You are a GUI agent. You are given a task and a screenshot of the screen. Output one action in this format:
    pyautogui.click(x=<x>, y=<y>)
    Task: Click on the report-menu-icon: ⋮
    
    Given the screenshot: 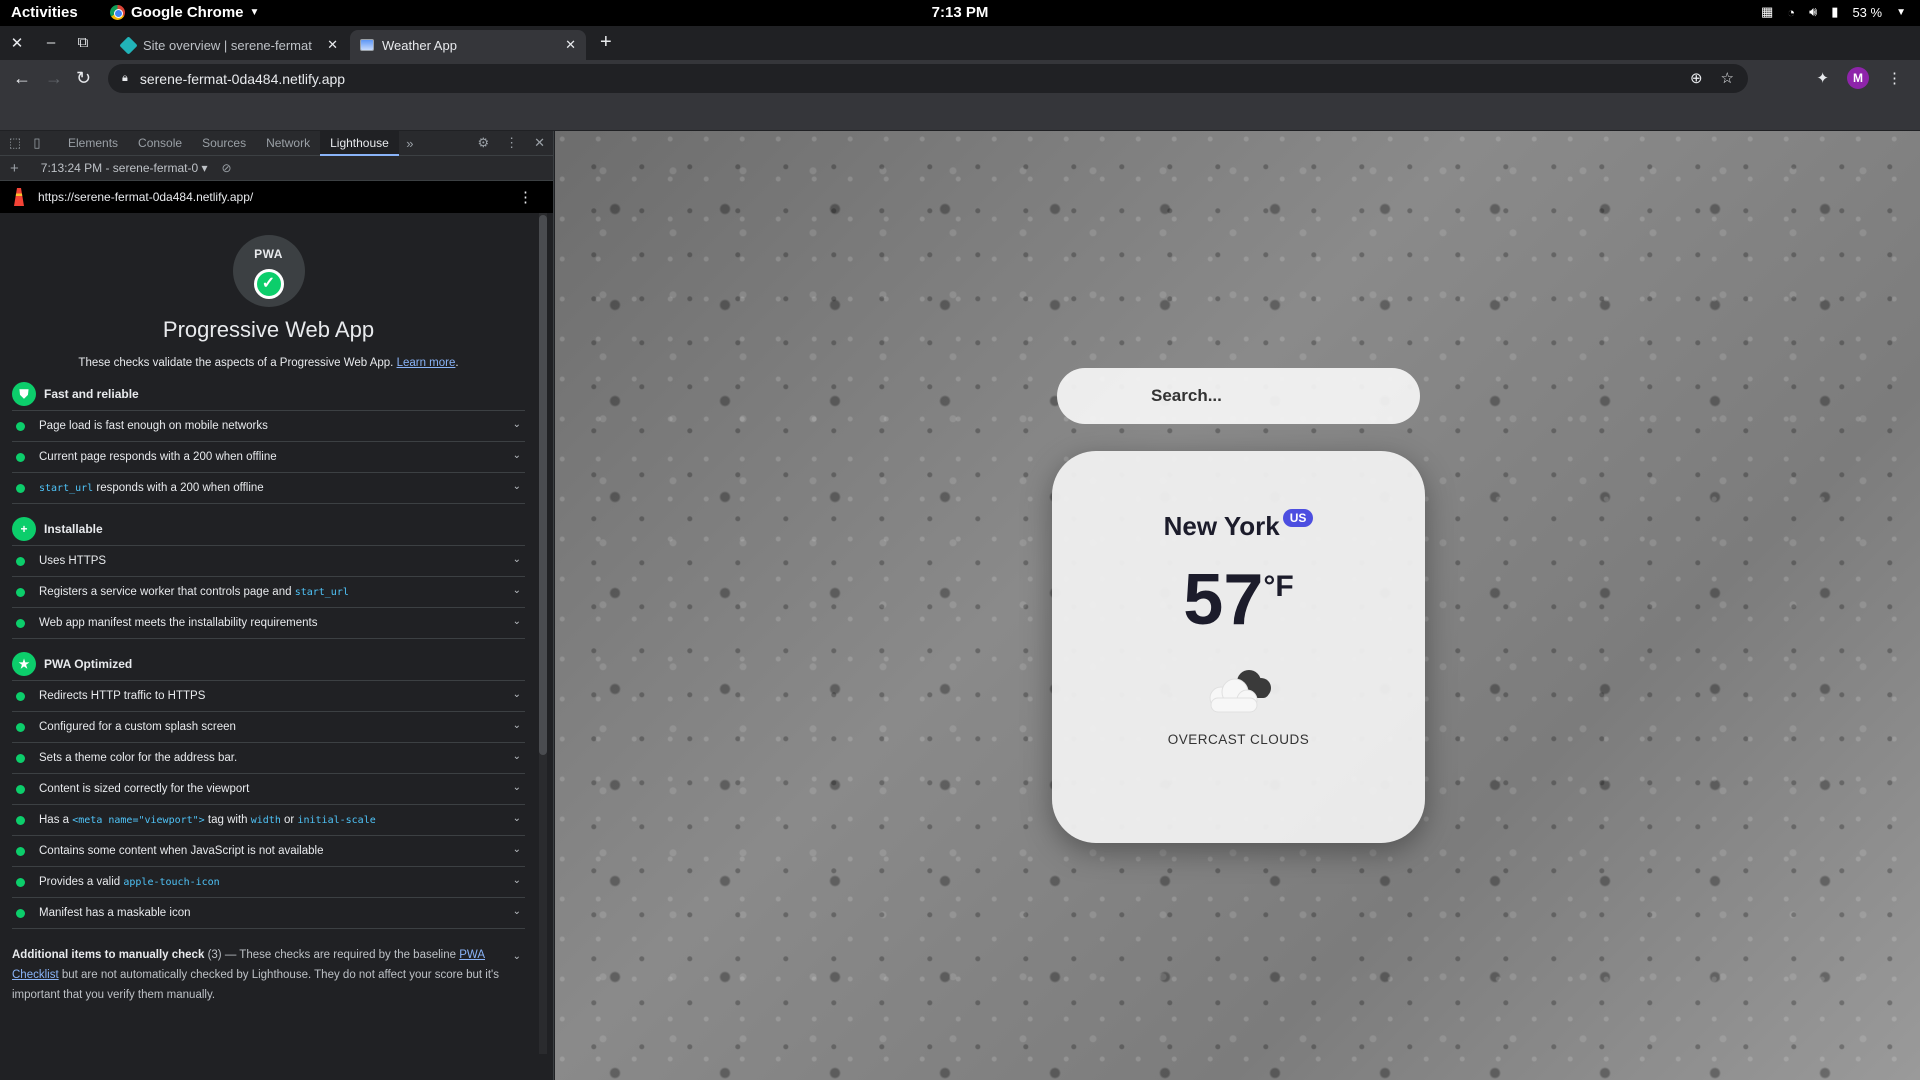 What is the action you would take?
    pyautogui.click(x=525, y=197)
    